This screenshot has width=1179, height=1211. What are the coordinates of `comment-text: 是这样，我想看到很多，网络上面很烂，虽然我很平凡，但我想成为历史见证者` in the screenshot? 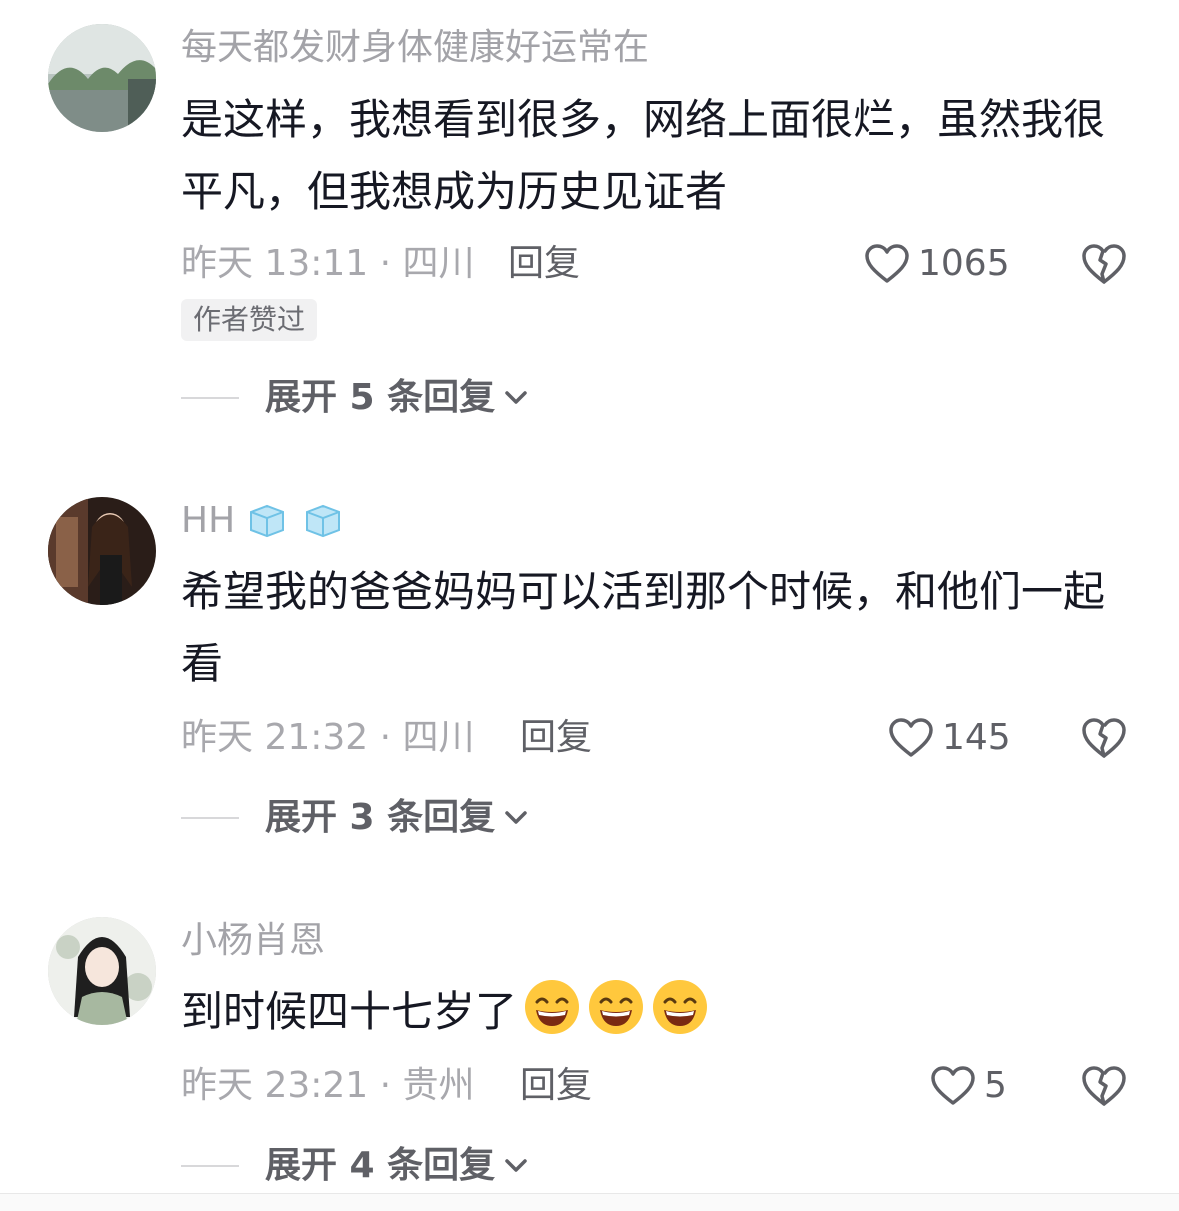 It's located at (643, 155).